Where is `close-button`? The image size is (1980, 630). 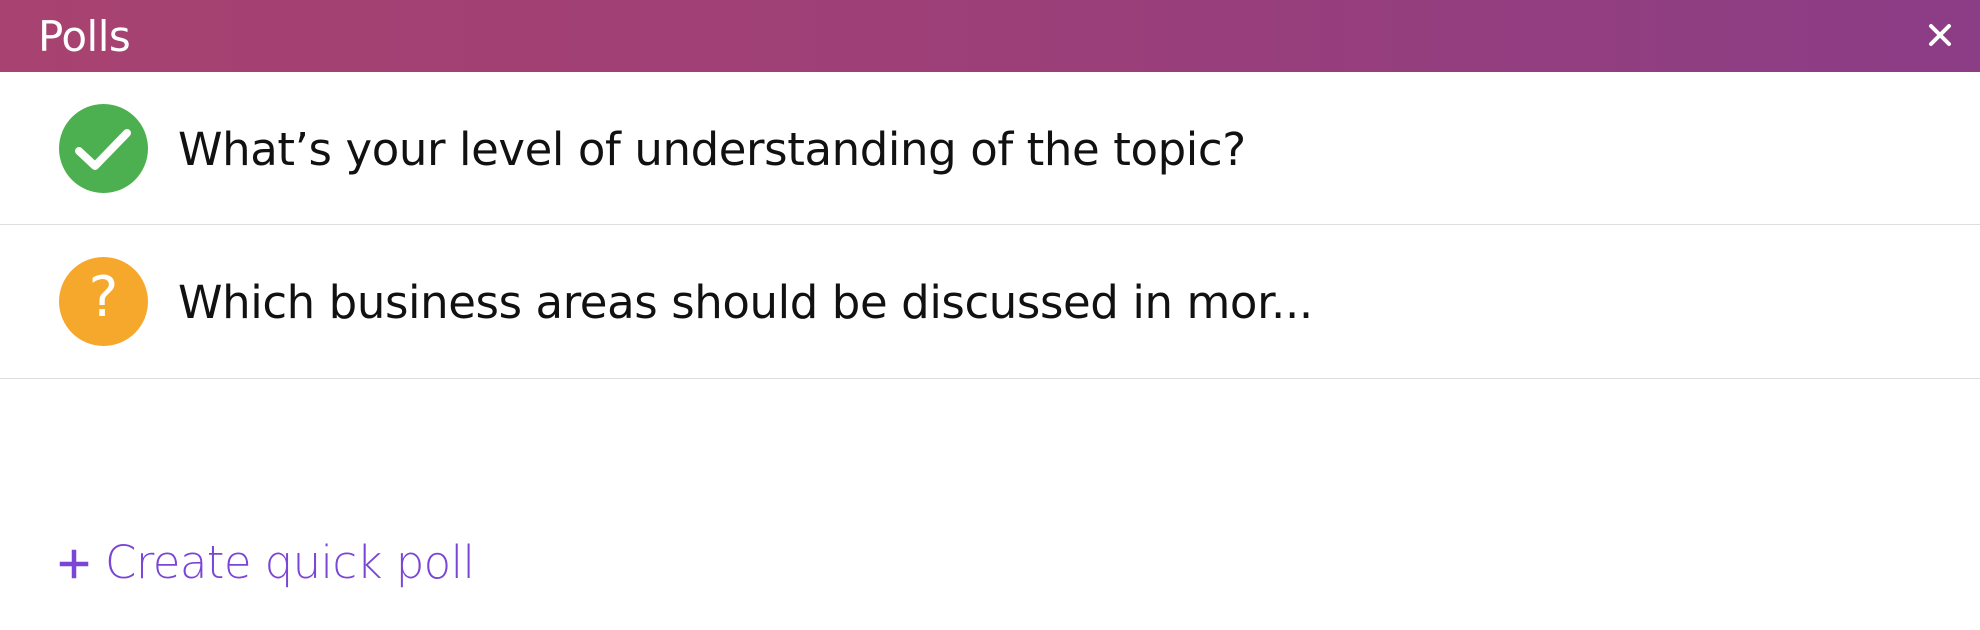 close-button is located at coordinates (1940, 35).